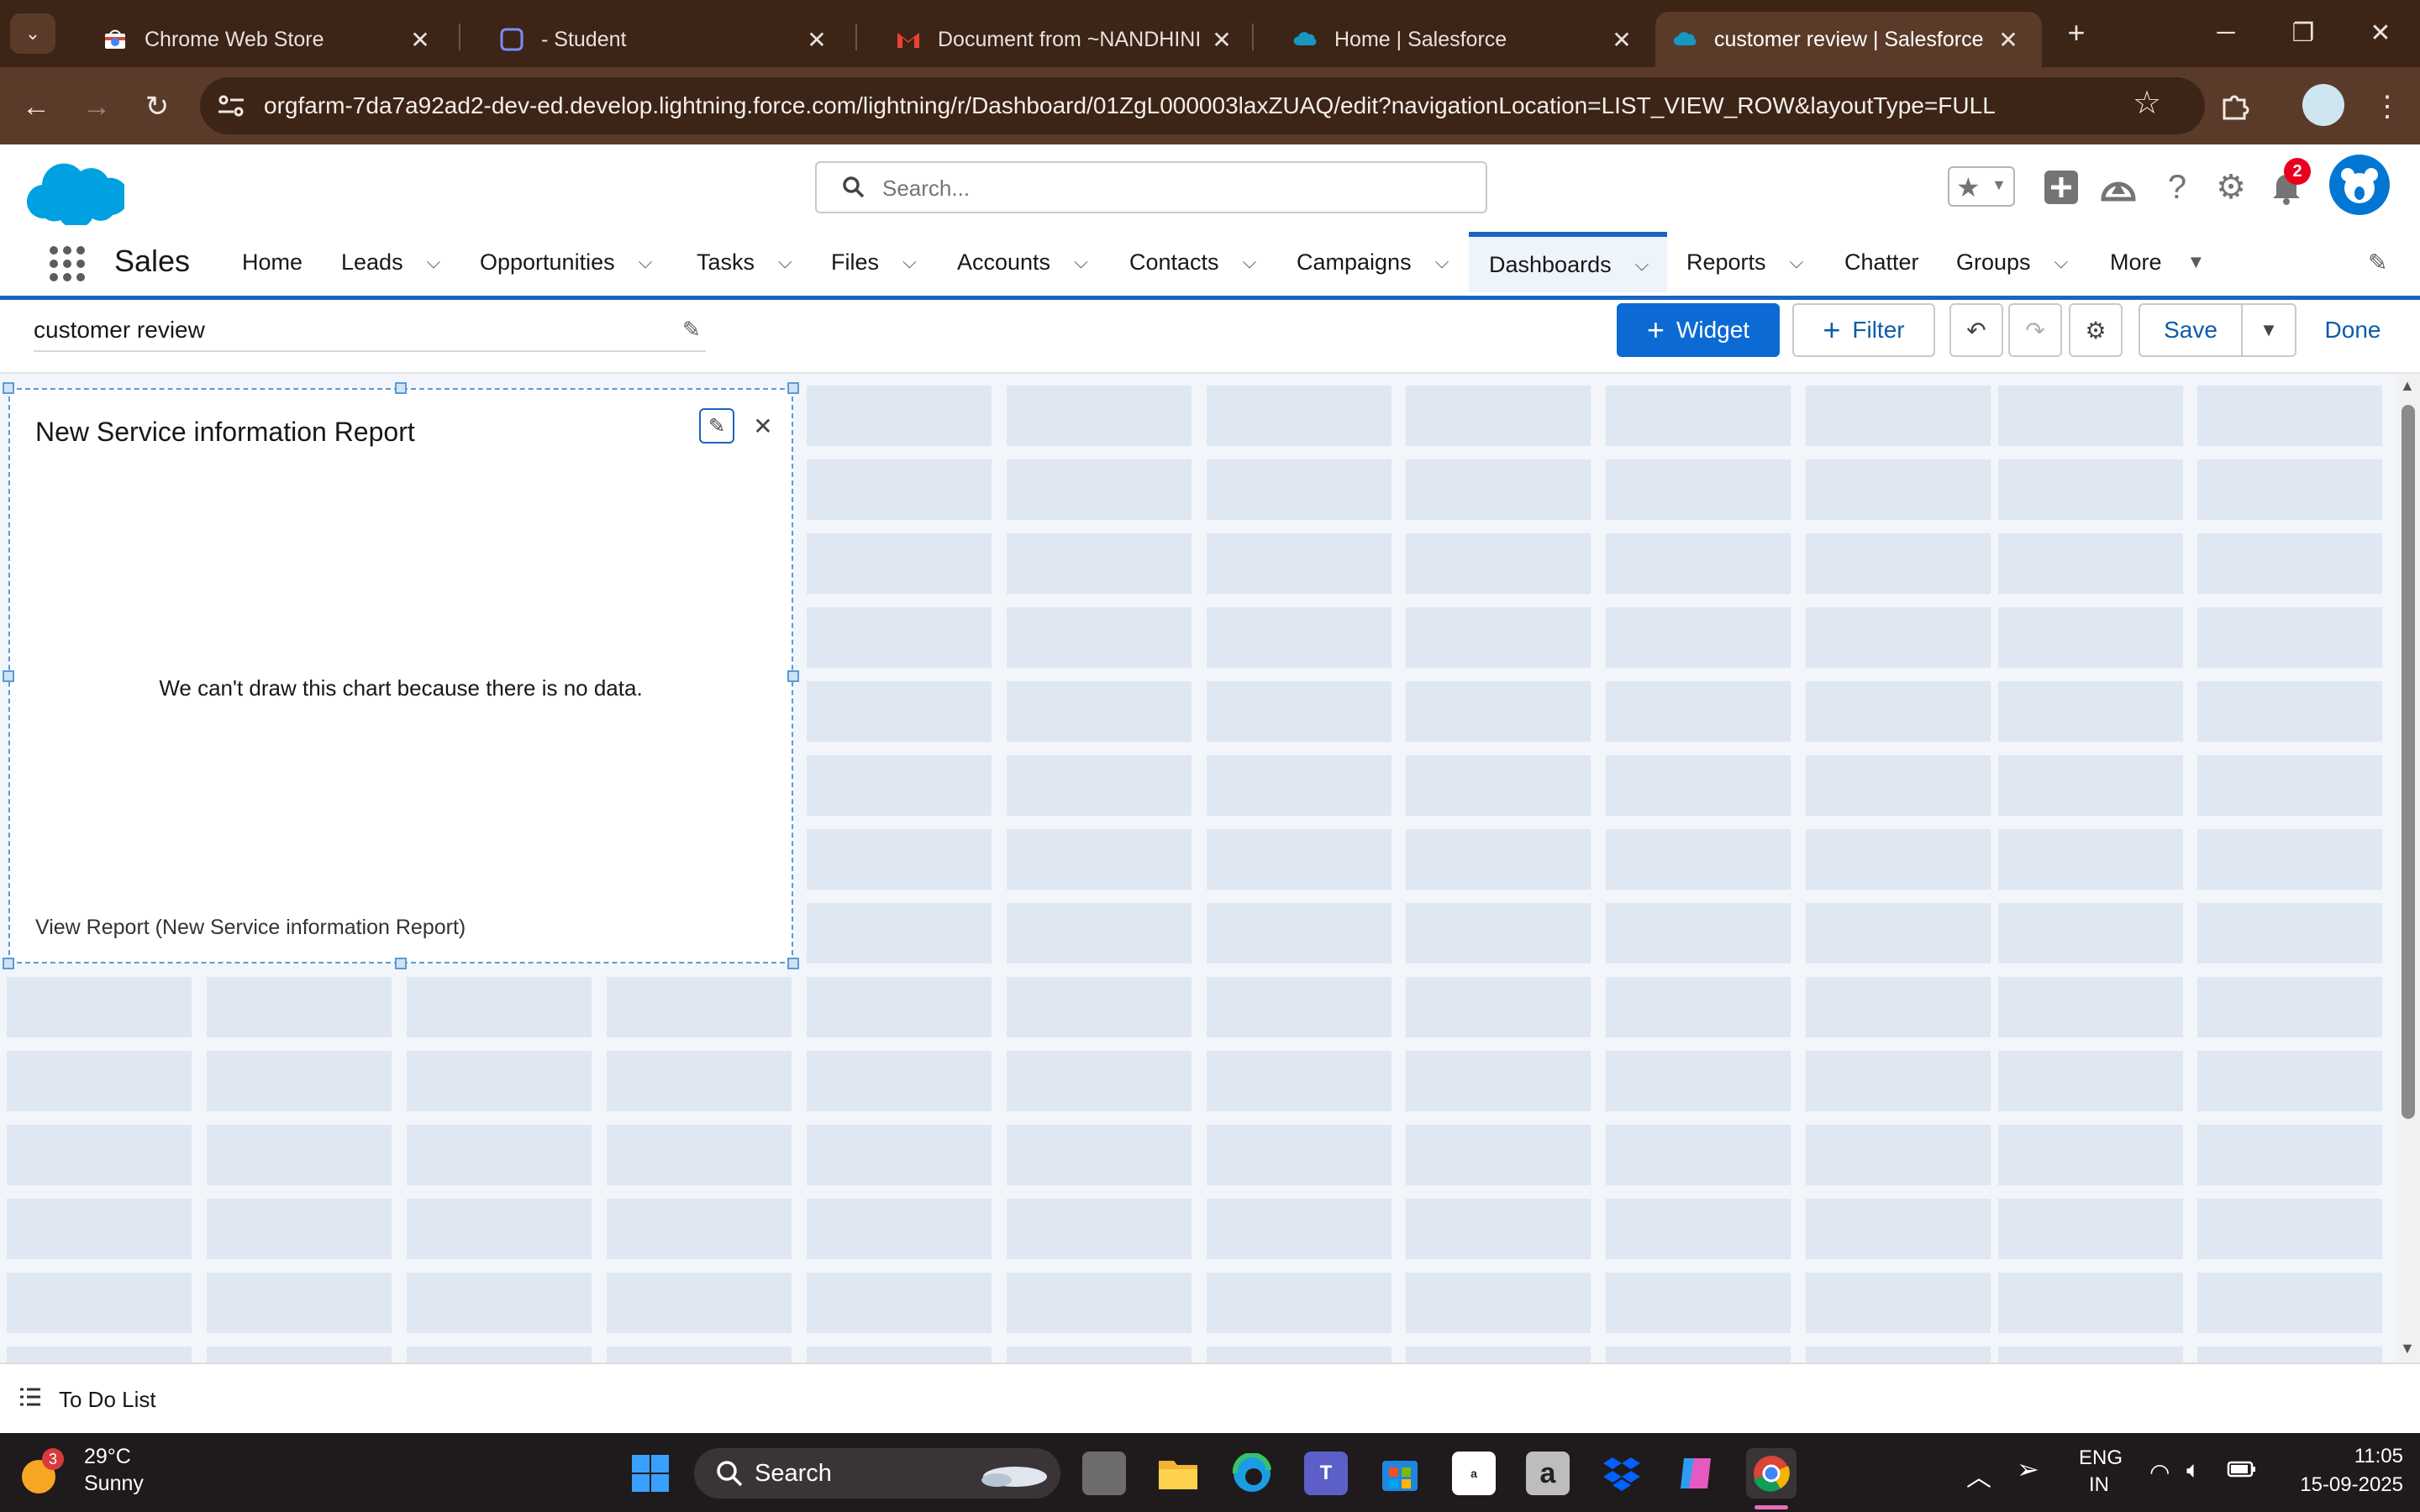  Describe the element at coordinates (96, 106) in the screenshot. I see `forward-arrow-icon: →` at that location.